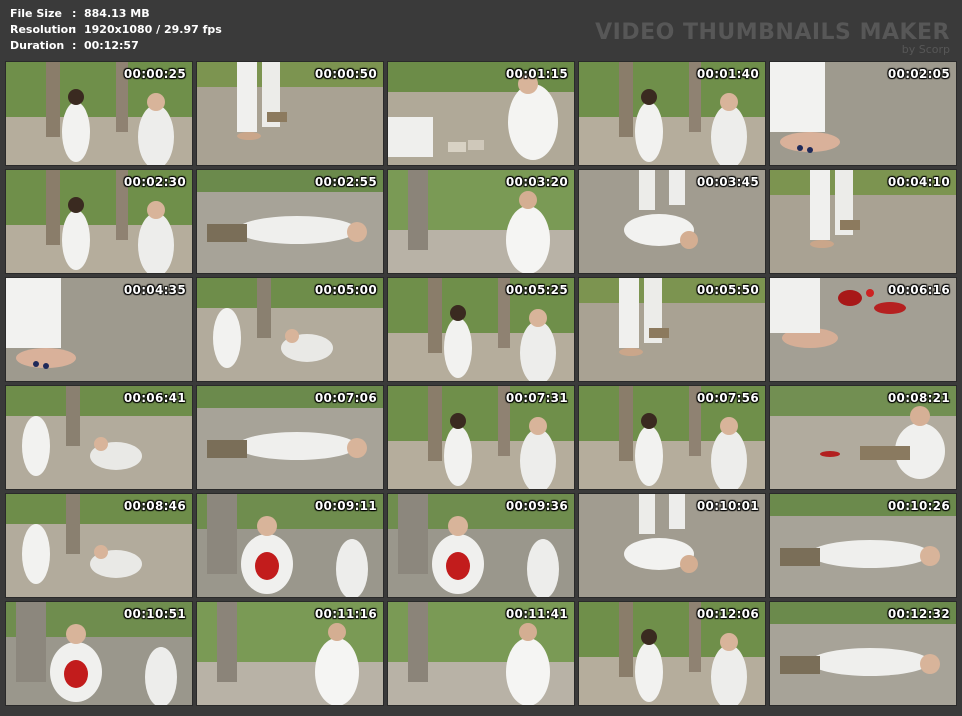 This screenshot has height=716, width=962. I want to click on resolution-label: Resolution, so click(43, 29).